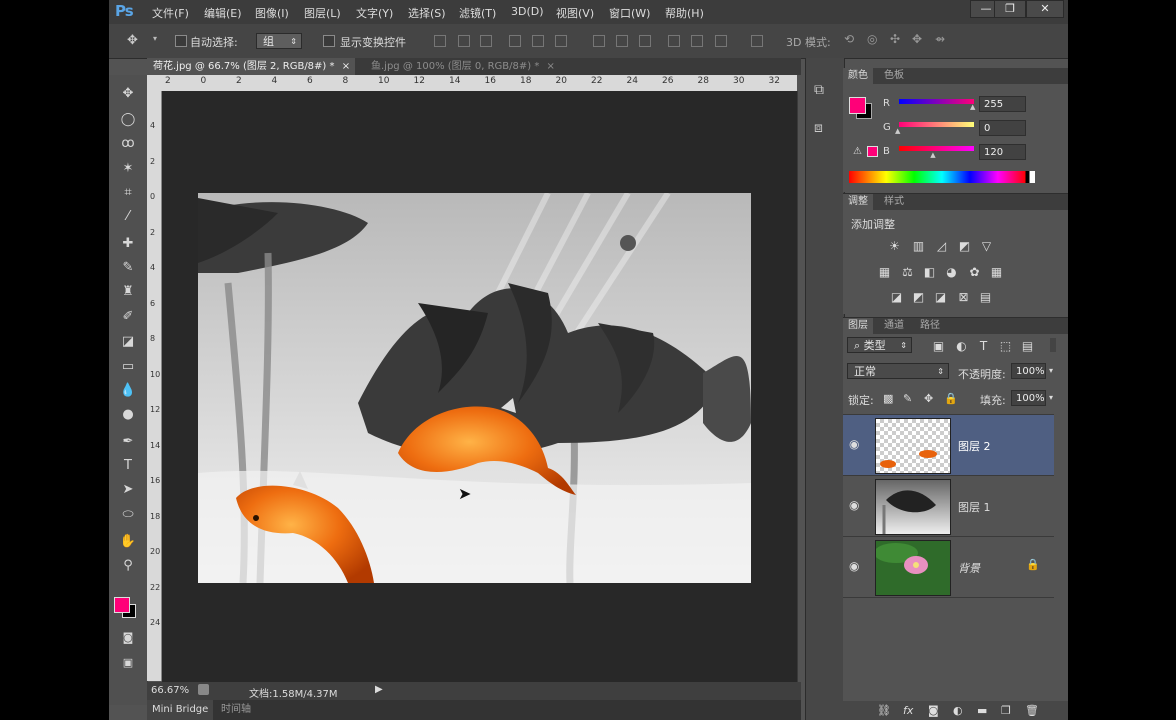 This screenshot has height=720, width=1176. What do you see at coordinates (918, 246) in the screenshot?
I see `levels-icon: ▥` at bounding box center [918, 246].